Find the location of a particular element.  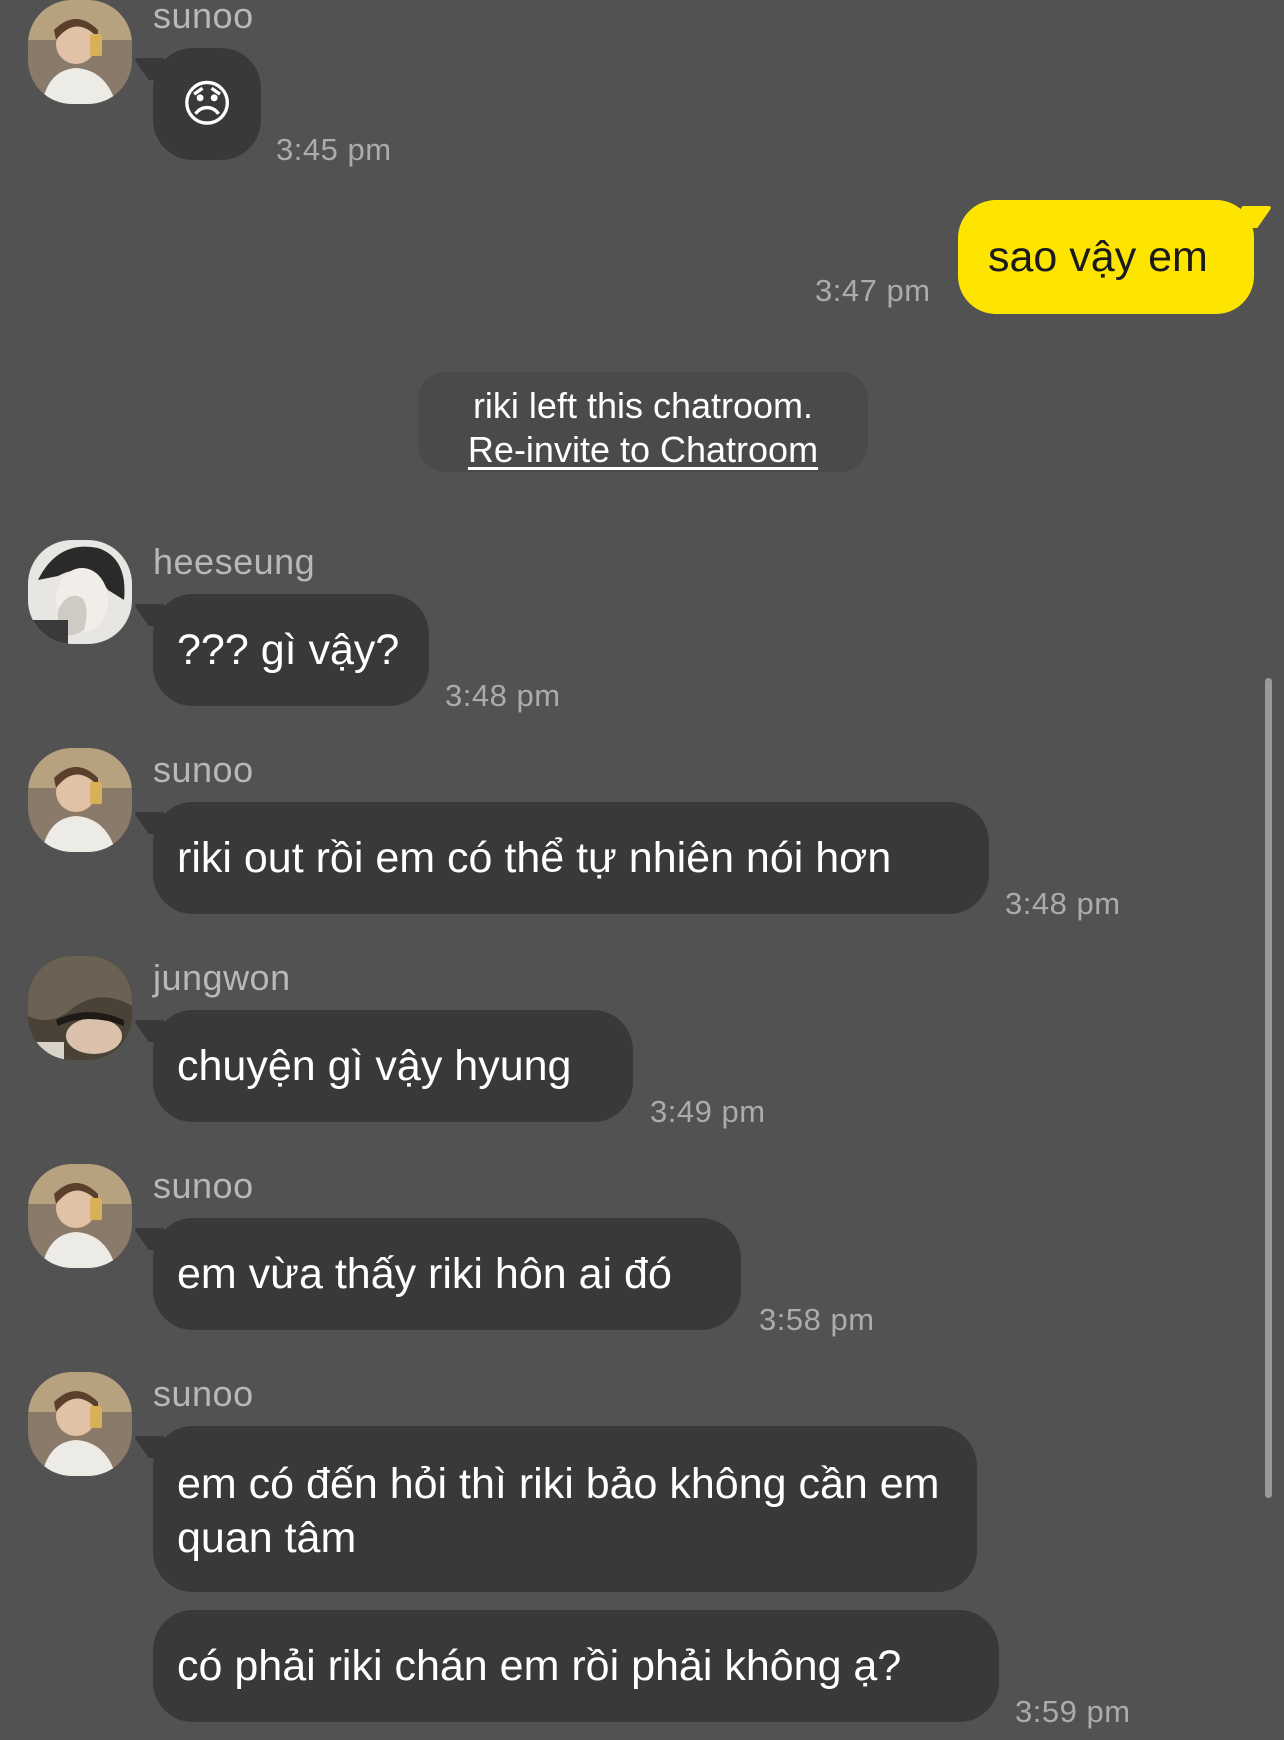

jungwon-photo is located at coordinates (80, 1008).